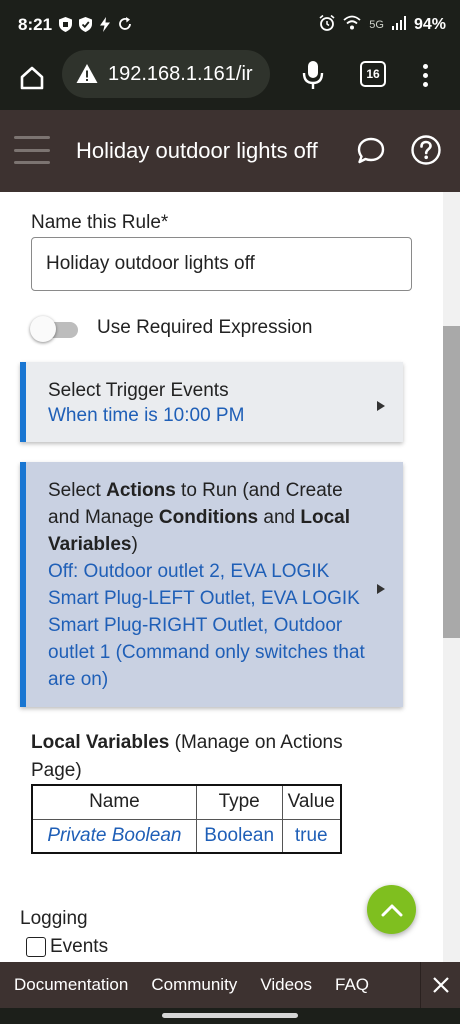 The image size is (460, 1024). Describe the element at coordinates (125, 24) in the screenshot. I see `sync-icon` at that location.